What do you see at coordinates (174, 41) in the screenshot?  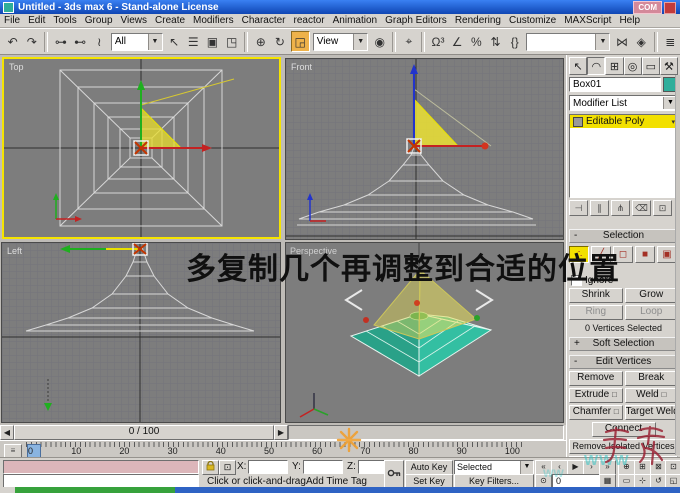 I see `select-object-icon: ↖` at bounding box center [174, 41].